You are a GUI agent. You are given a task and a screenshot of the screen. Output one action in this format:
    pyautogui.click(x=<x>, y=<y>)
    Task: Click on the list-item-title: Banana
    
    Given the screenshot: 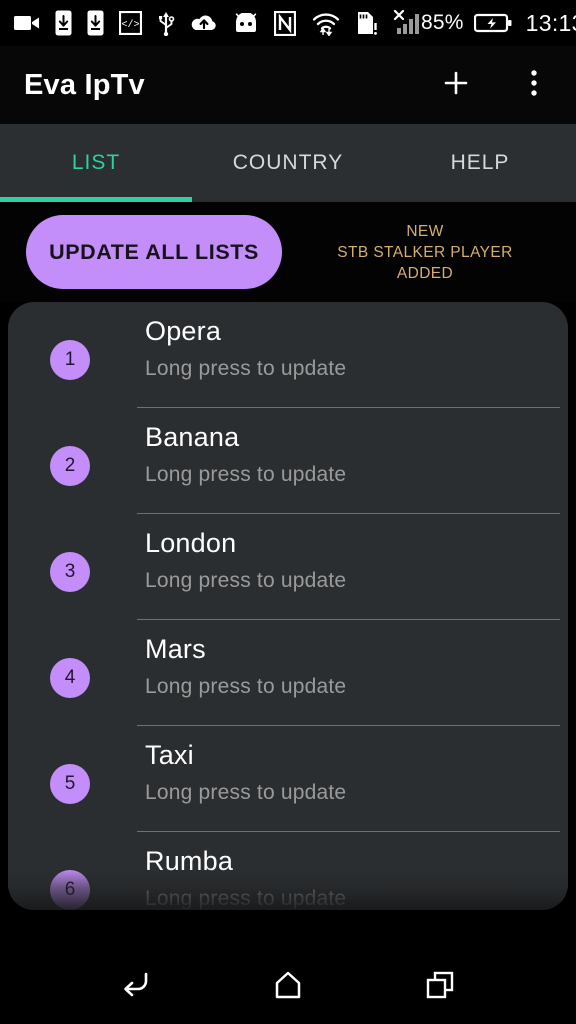 What is the action you would take?
    pyautogui.click(x=192, y=437)
    